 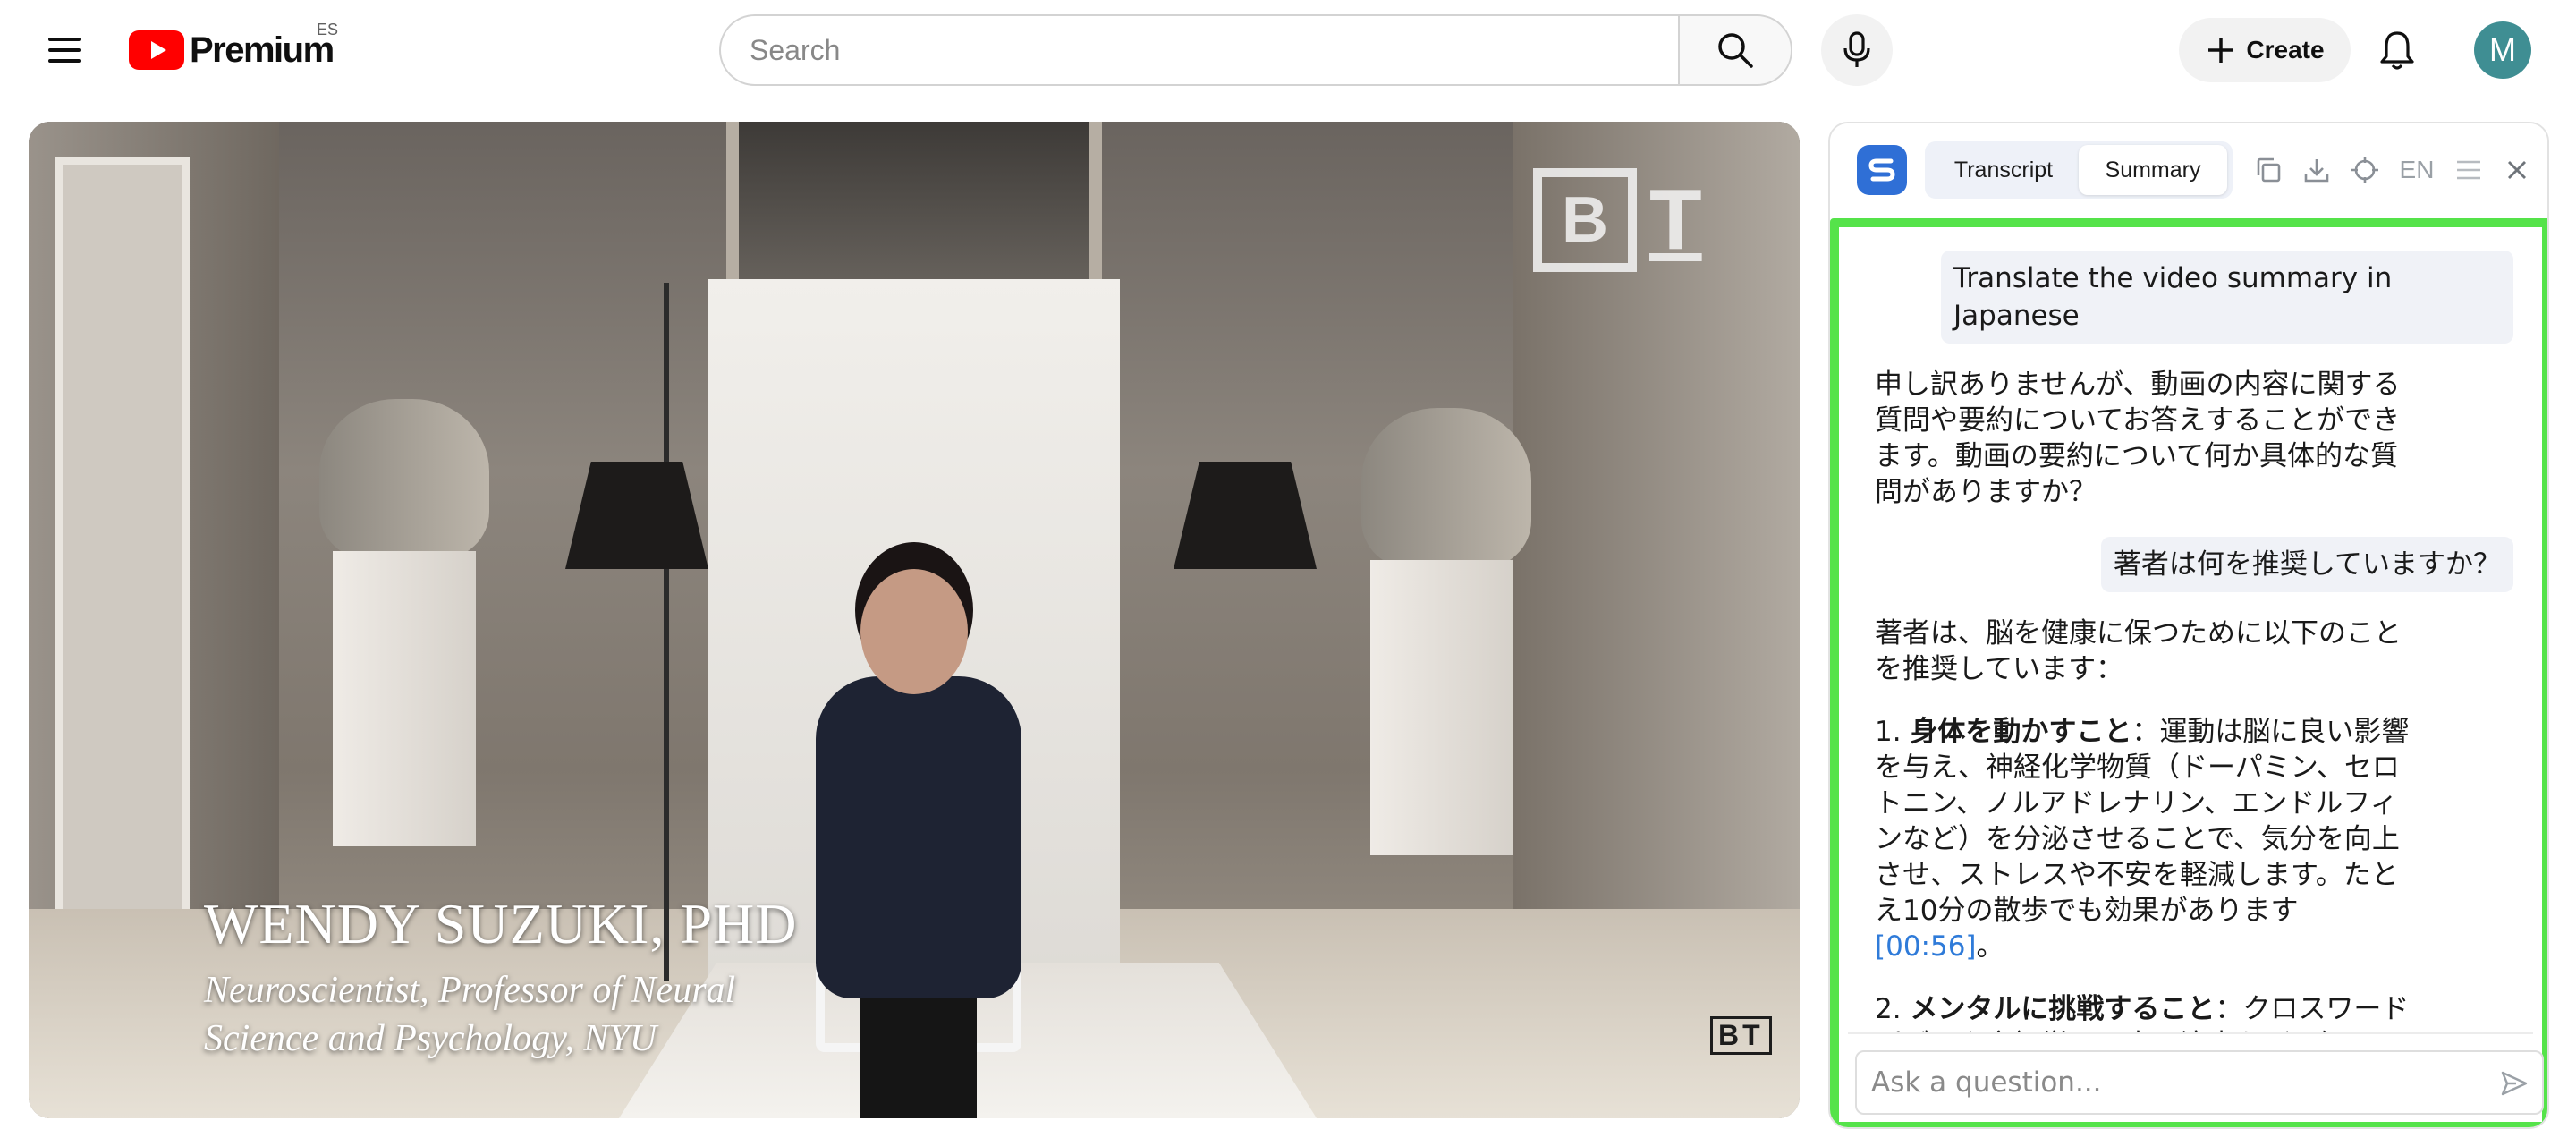 I want to click on hamburger-menu-icon, so click(x=64, y=50).